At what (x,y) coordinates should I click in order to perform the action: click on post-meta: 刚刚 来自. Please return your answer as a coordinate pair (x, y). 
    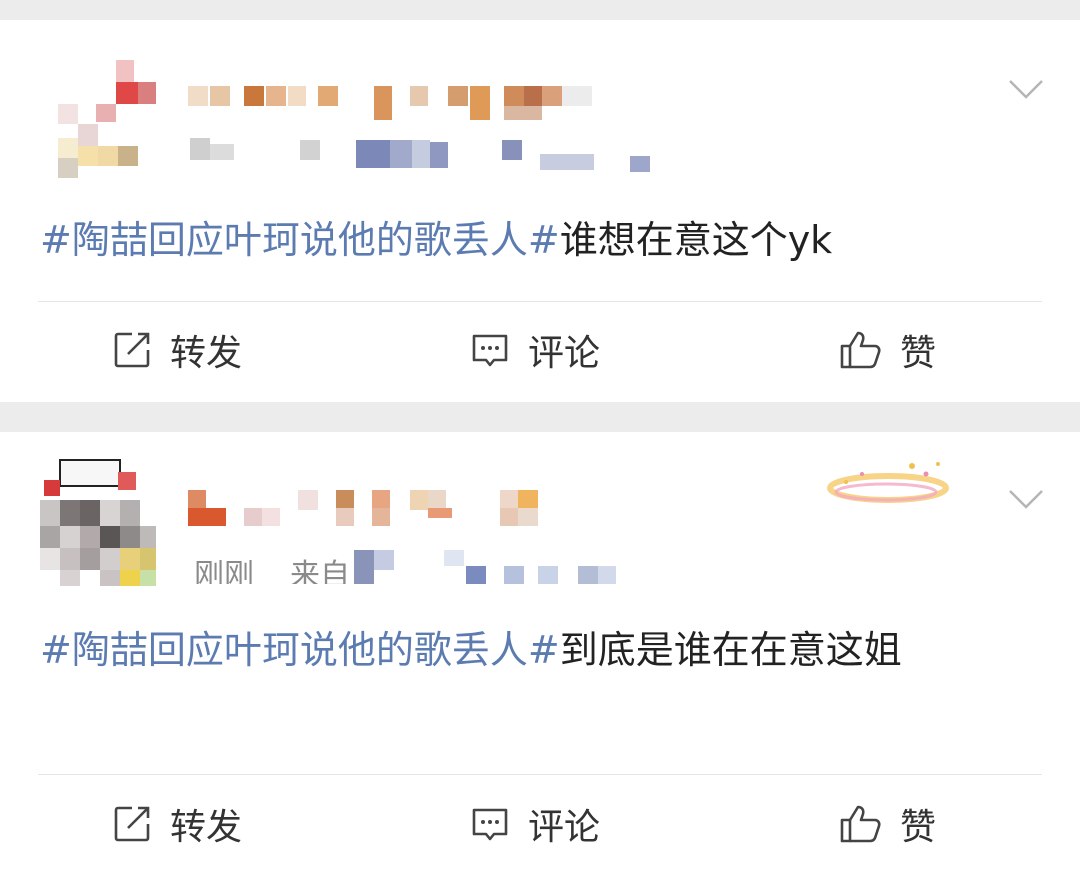
    Looking at the image, I should click on (409, 567).